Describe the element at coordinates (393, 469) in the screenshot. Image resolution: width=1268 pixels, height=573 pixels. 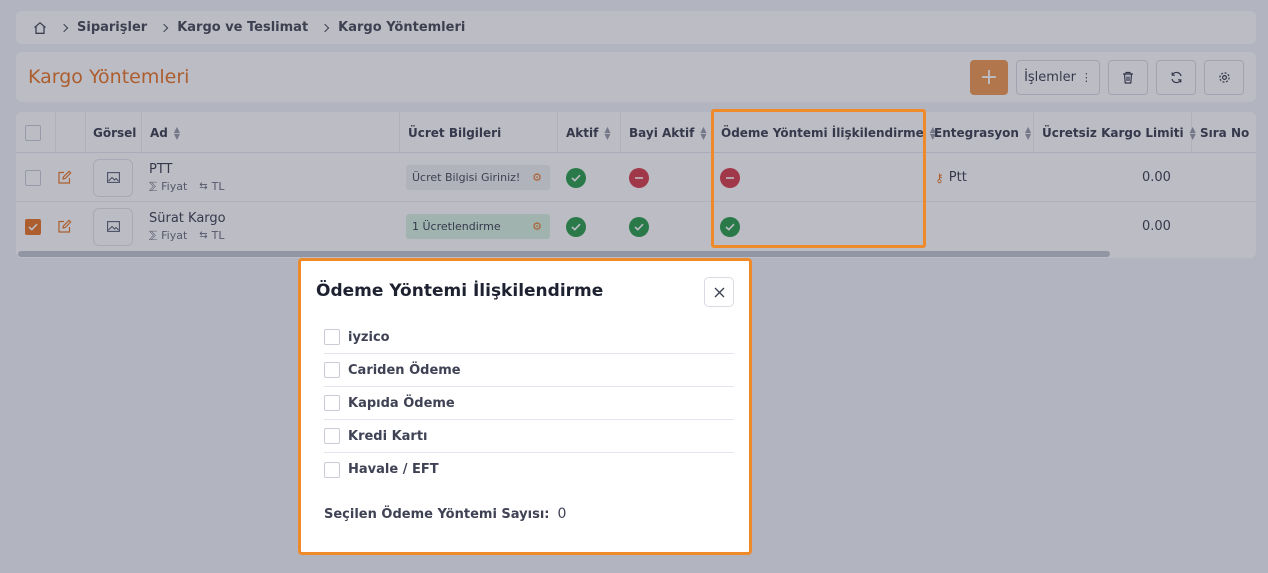
I see `option-label: Havale / EFT` at that location.